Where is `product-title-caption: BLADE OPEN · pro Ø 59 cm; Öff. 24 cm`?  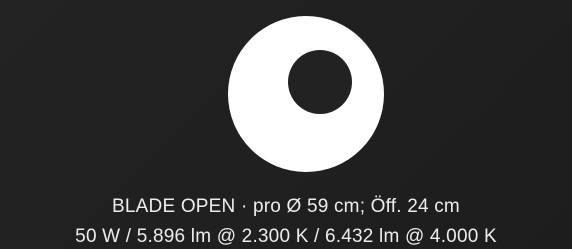 product-title-caption: BLADE OPEN · pro Ø 59 cm; Öff. 24 cm is located at coordinates (286, 206).